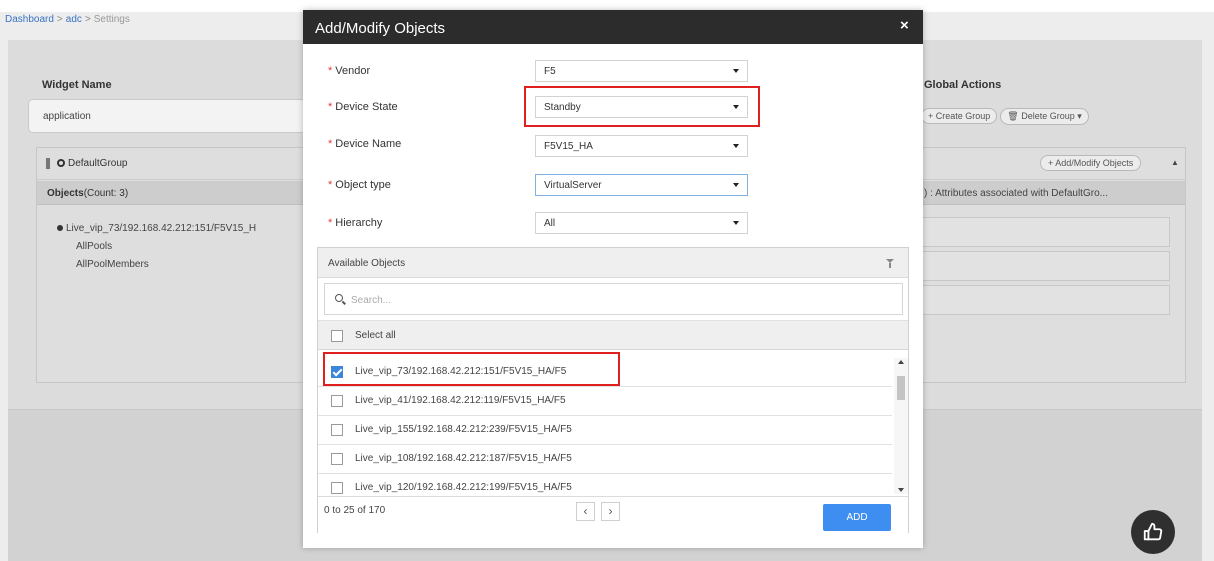  I want to click on vendor-label-text: Vendor, so click(353, 71).